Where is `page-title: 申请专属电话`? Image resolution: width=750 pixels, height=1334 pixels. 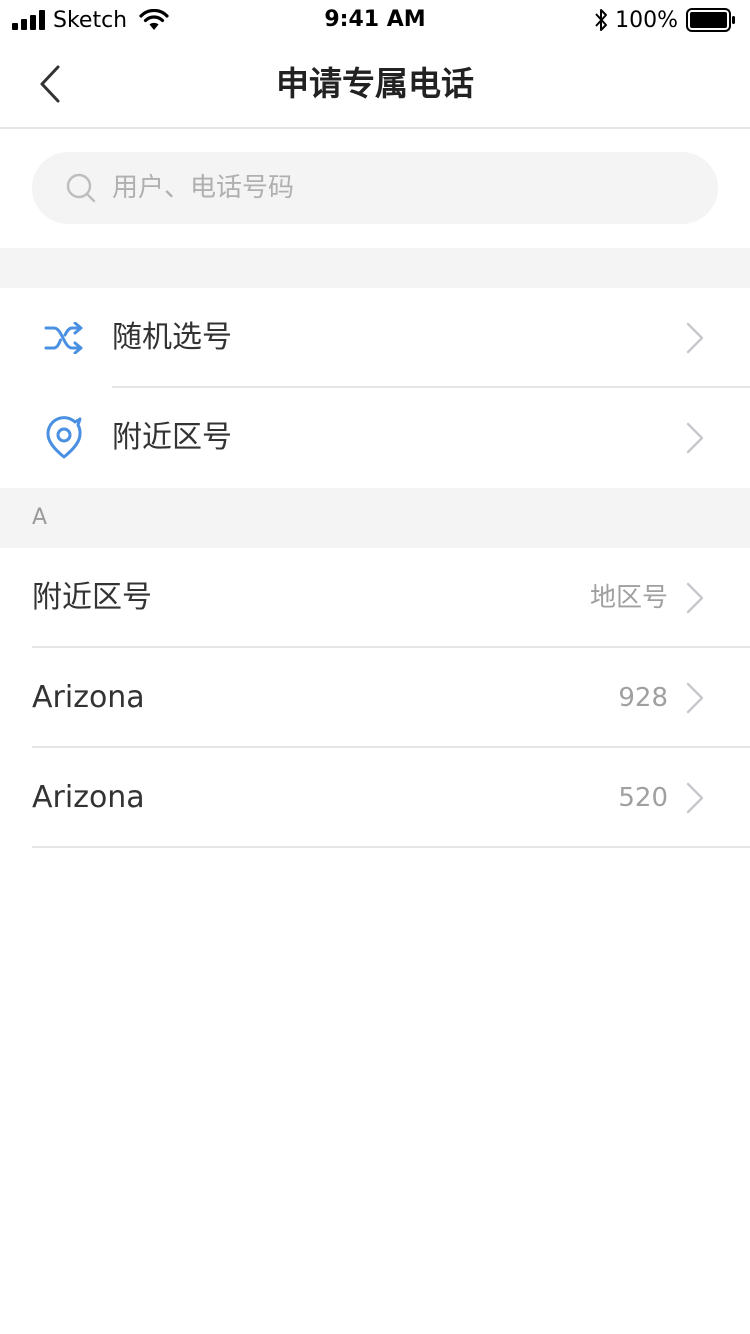 page-title: 申请专属电话 is located at coordinates (375, 83).